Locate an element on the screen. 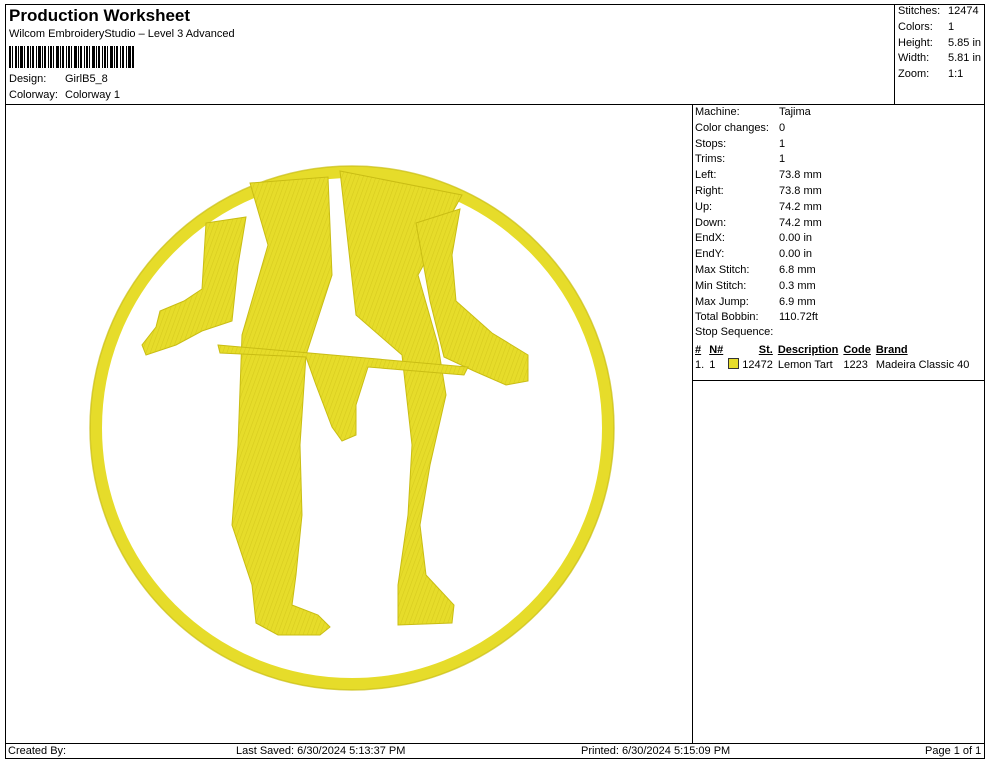 This screenshot has height=762, width=990. summary-label: Zoom: is located at coordinates (914, 74).